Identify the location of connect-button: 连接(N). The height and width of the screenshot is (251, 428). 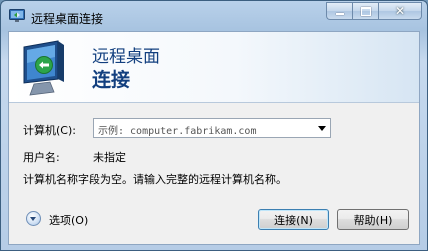
(293, 219).